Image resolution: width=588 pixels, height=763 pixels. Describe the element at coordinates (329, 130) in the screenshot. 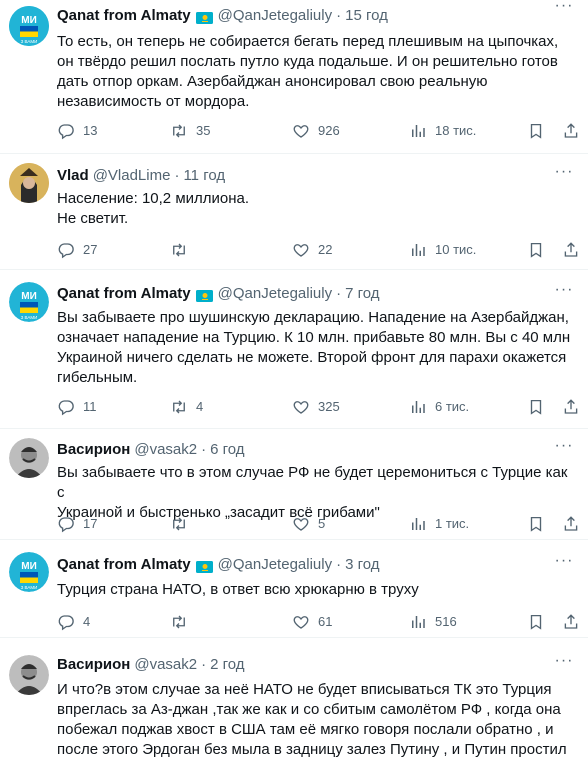

I see `like-count: 926` at that location.